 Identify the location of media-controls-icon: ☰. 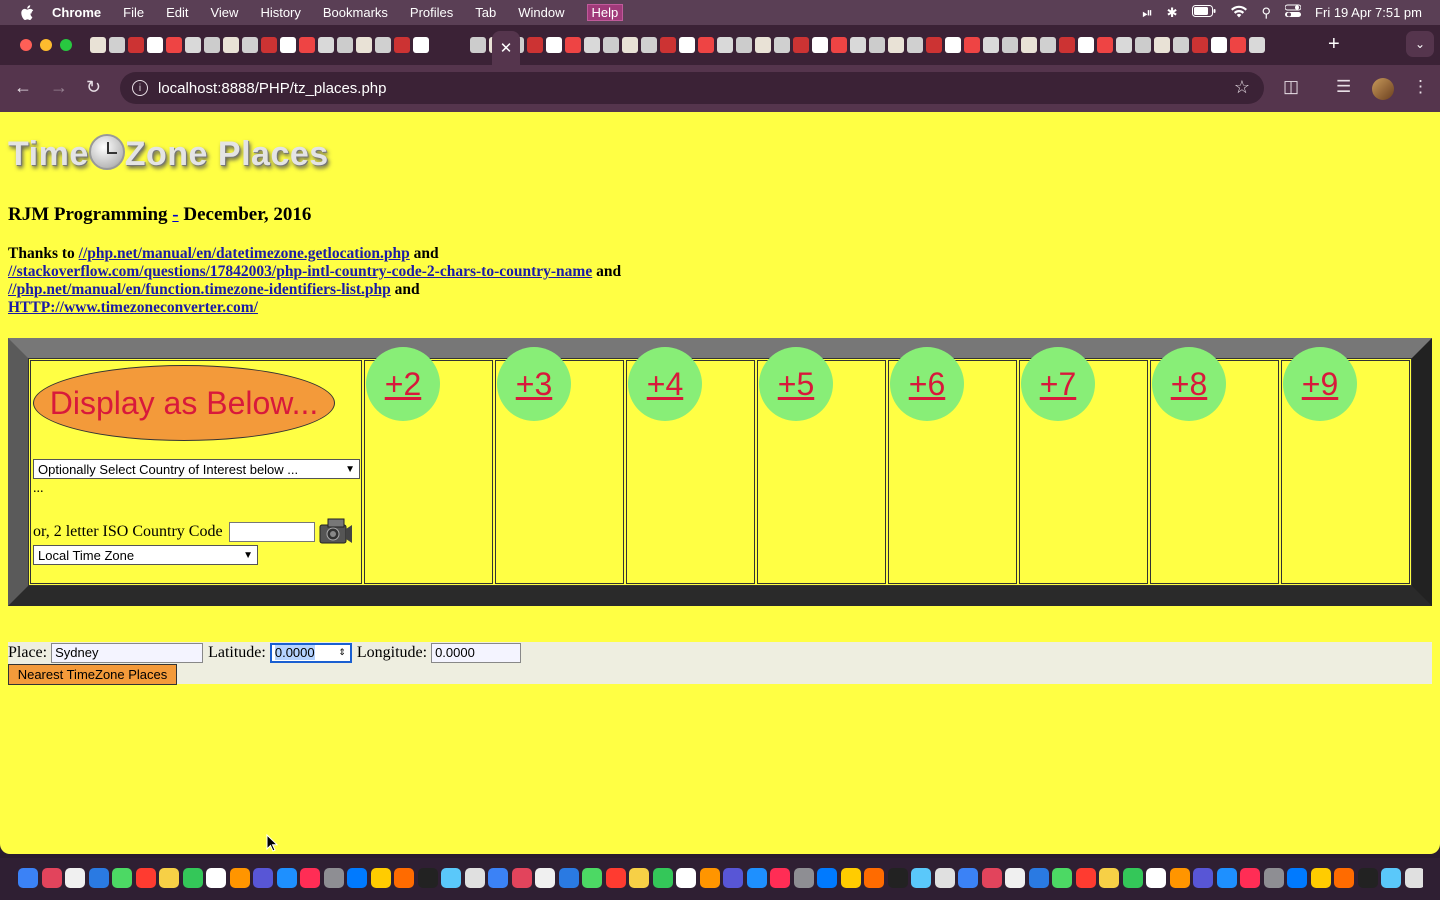
(1343, 87).